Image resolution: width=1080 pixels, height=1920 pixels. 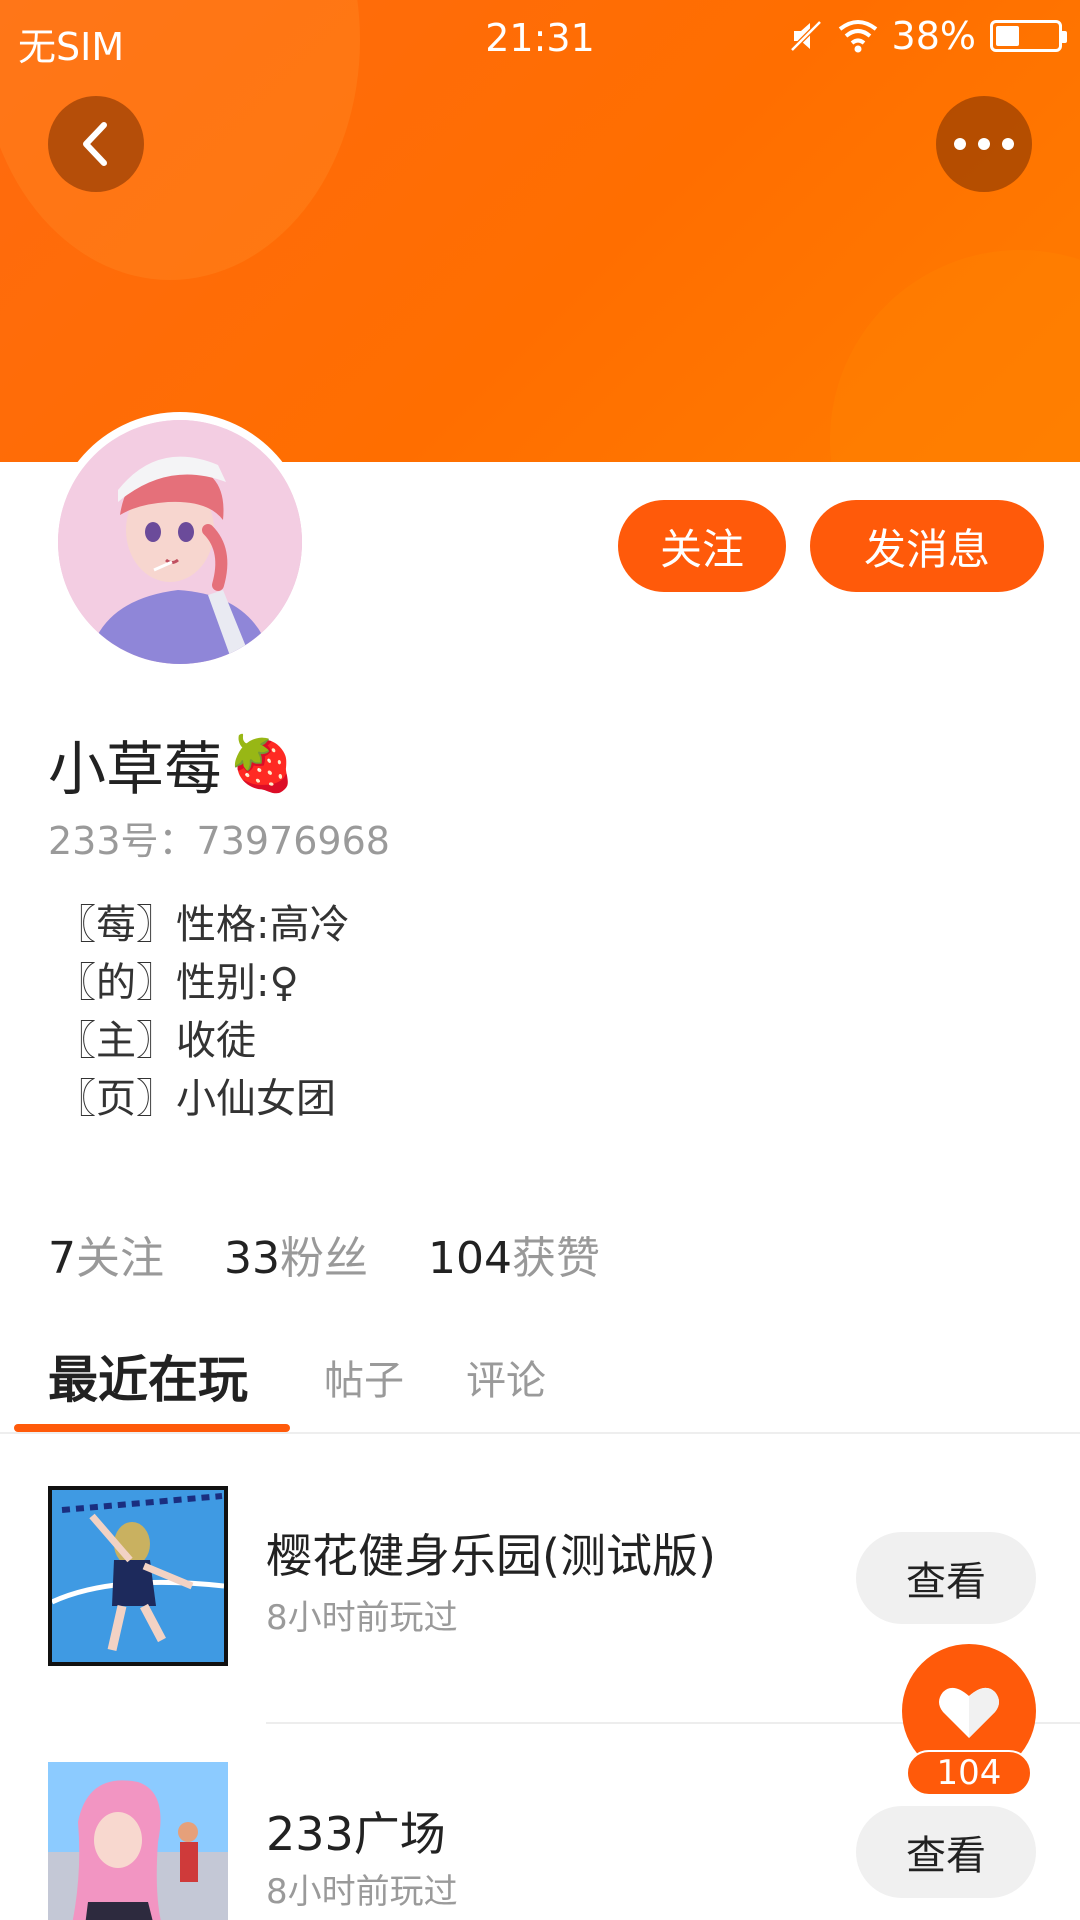 I want to click on strawberry-emoji: 🍓, so click(x=262, y=763).